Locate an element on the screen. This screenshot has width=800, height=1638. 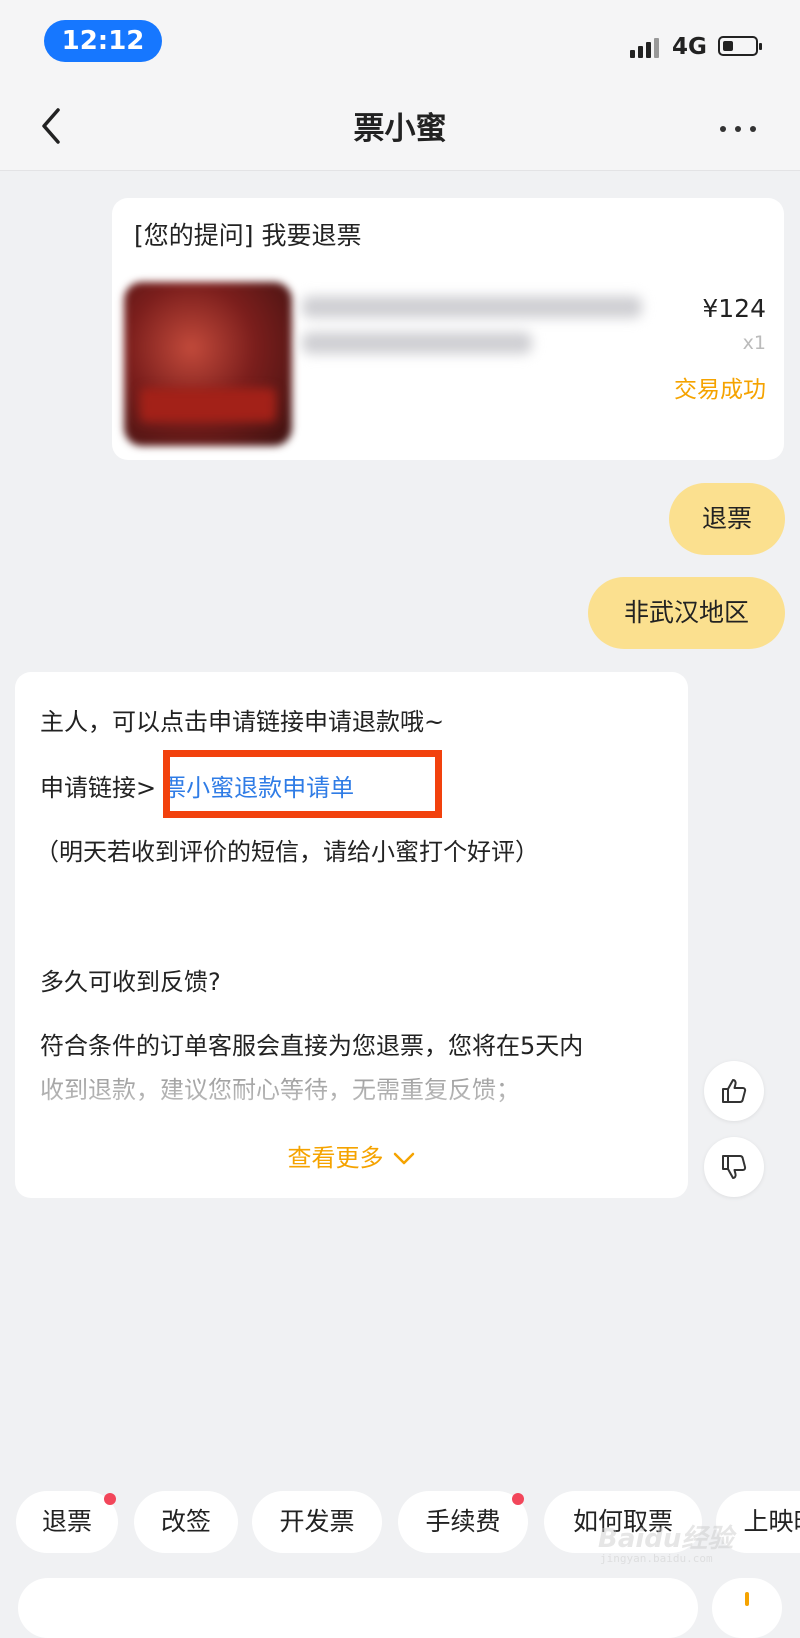
back-button is located at coordinates (60, 130).